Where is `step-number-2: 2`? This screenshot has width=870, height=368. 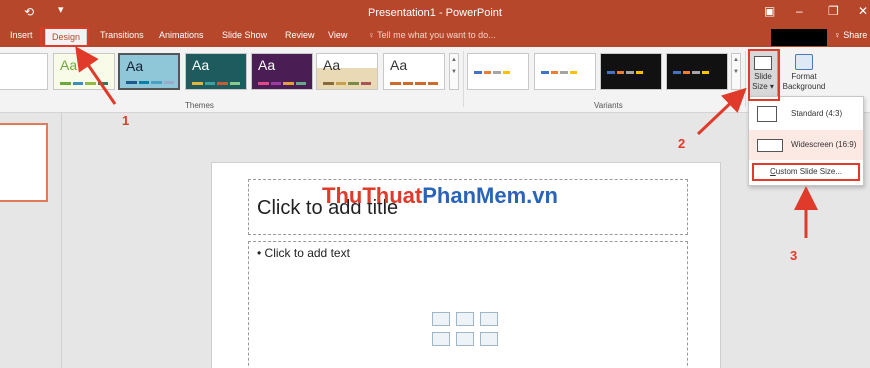 step-number-2: 2 is located at coordinates (682, 143).